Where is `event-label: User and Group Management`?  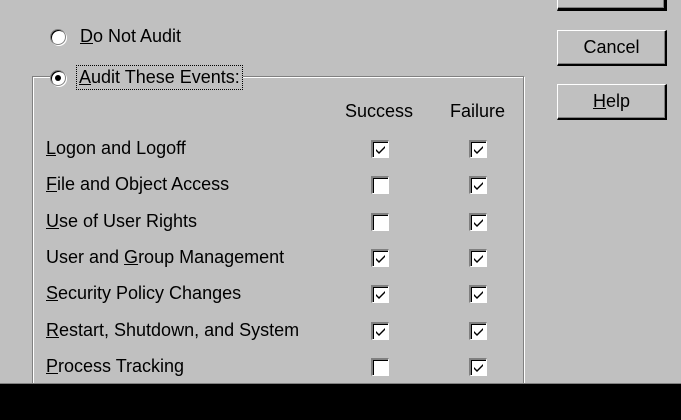 event-label: User and Group Management is located at coordinates (165, 257).